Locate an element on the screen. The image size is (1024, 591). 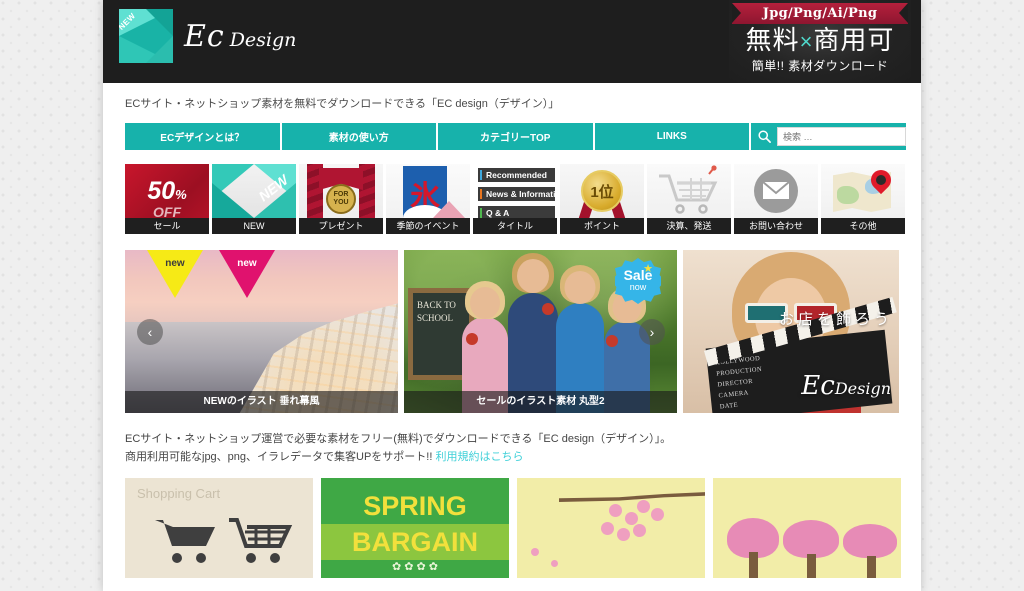
category-other: その他 is located at coordinates (863, 199).